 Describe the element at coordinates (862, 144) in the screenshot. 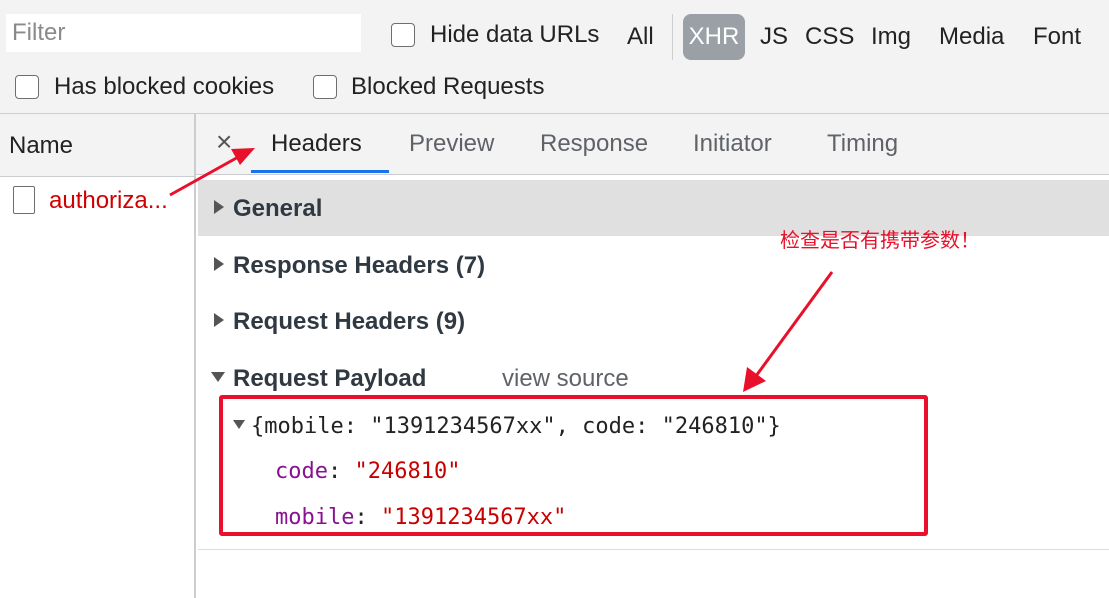

I see `tab-timing: Timing` at that location.